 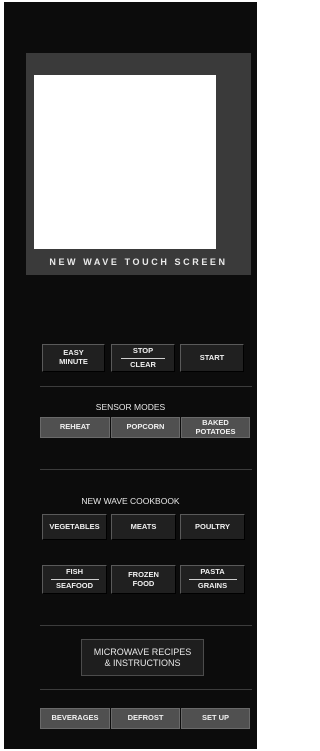 I want to click on poultry-button: POULTRY, so click(x=212, y=527).